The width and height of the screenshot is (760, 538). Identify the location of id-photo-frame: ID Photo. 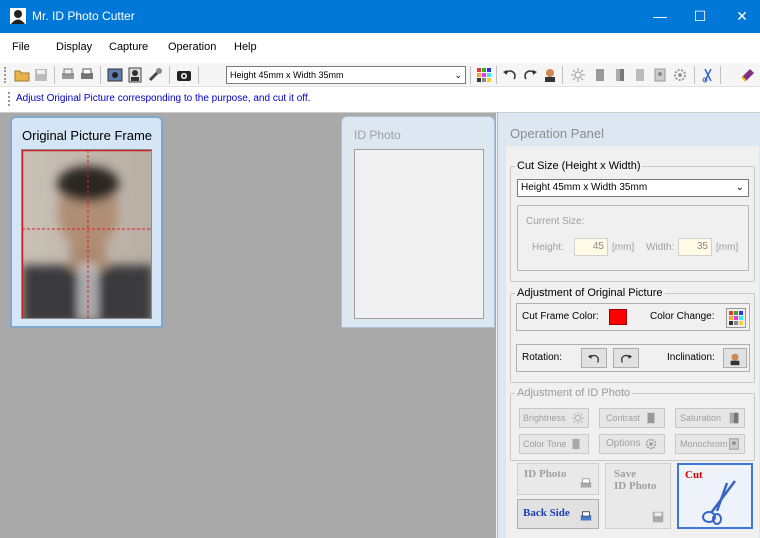
(418, 222).